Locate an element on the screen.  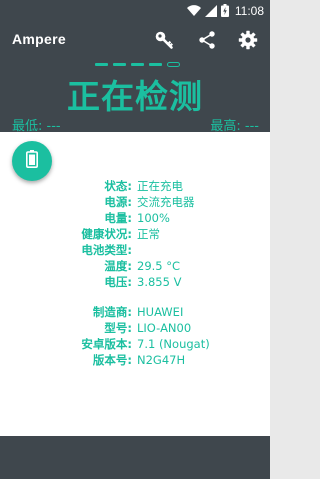
android-version-value: 7.1 (Nougat) is located at coordinates (173, 344).